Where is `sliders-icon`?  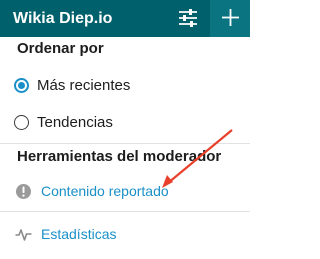
sliders-icon is located at coordinates (188, 18).